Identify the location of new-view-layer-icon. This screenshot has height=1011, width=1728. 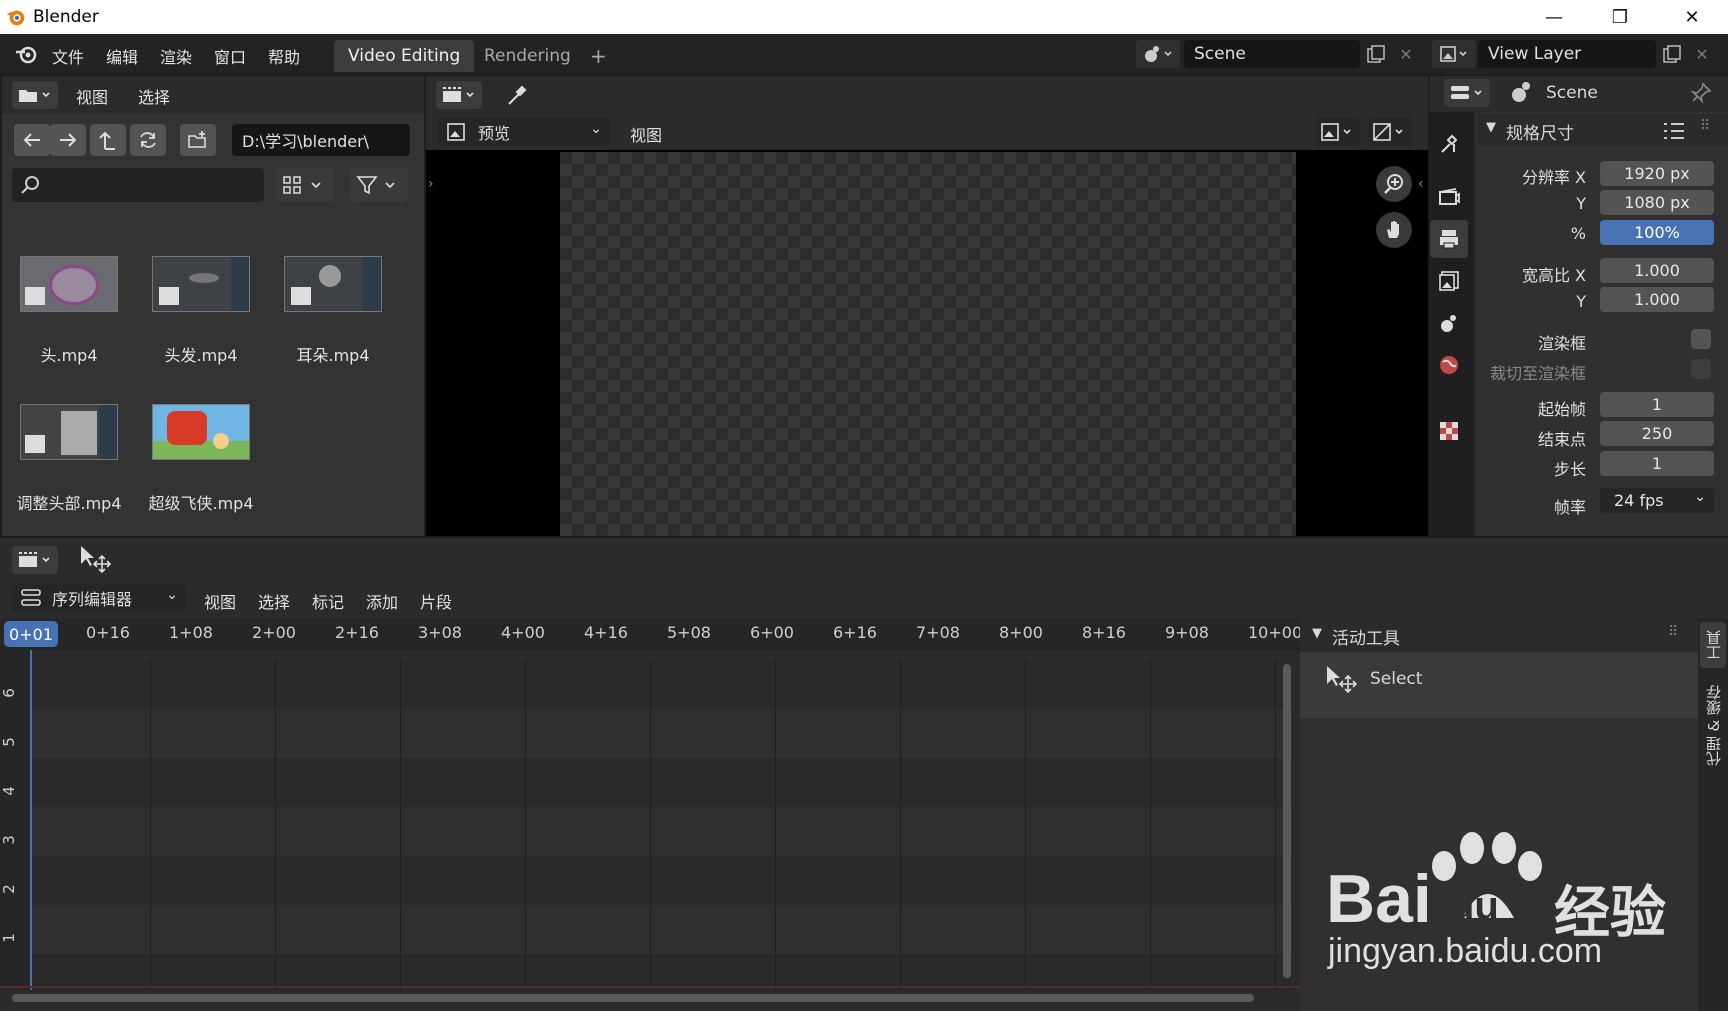
(1672, 54).